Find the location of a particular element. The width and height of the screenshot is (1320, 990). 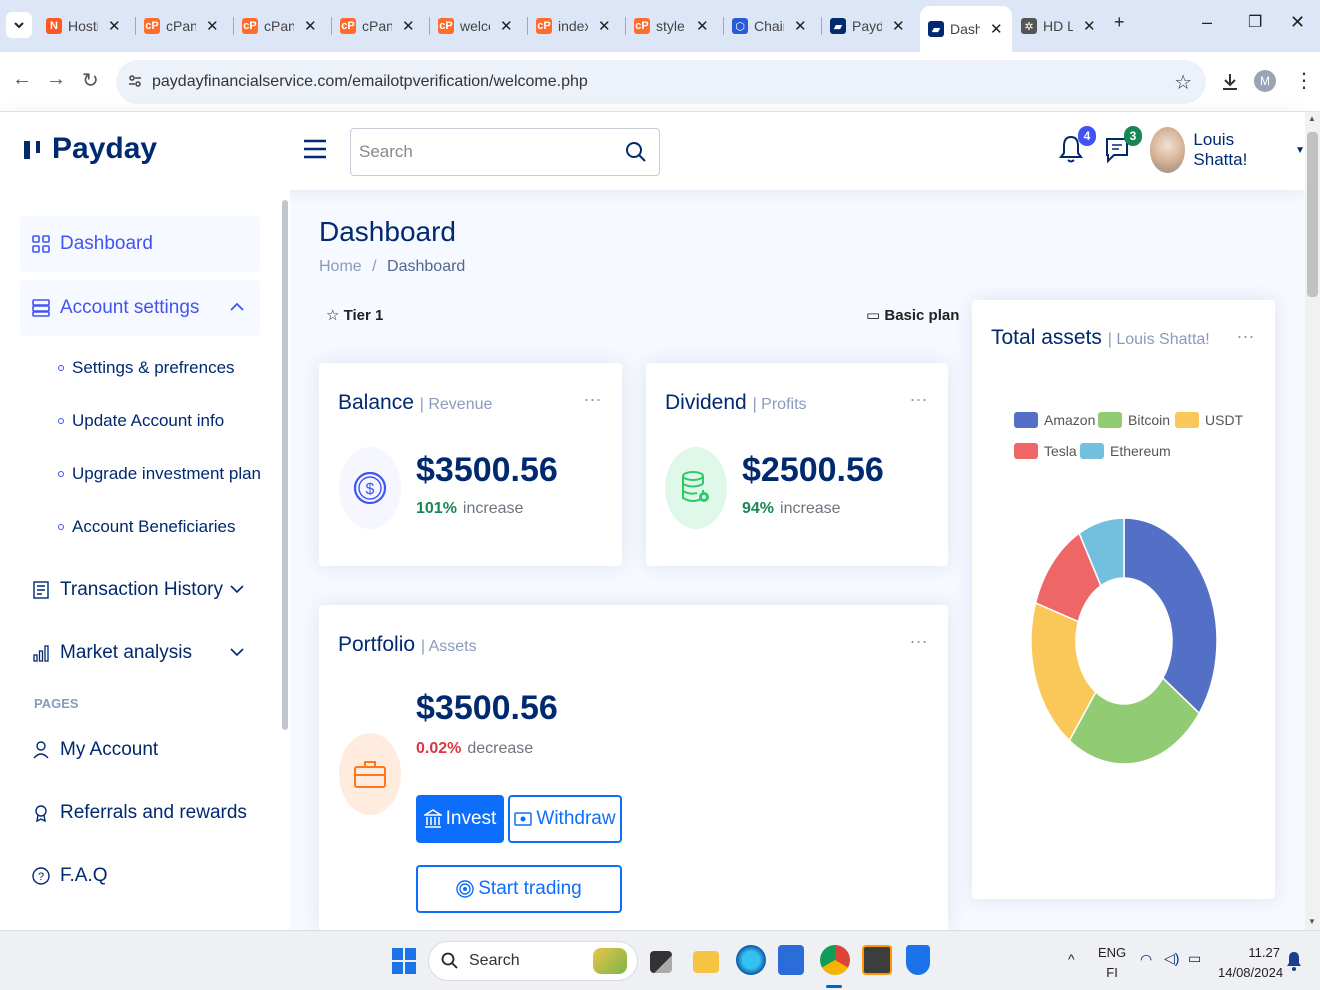

volume-icon: ◁) is located at coordinates (1171, 958).